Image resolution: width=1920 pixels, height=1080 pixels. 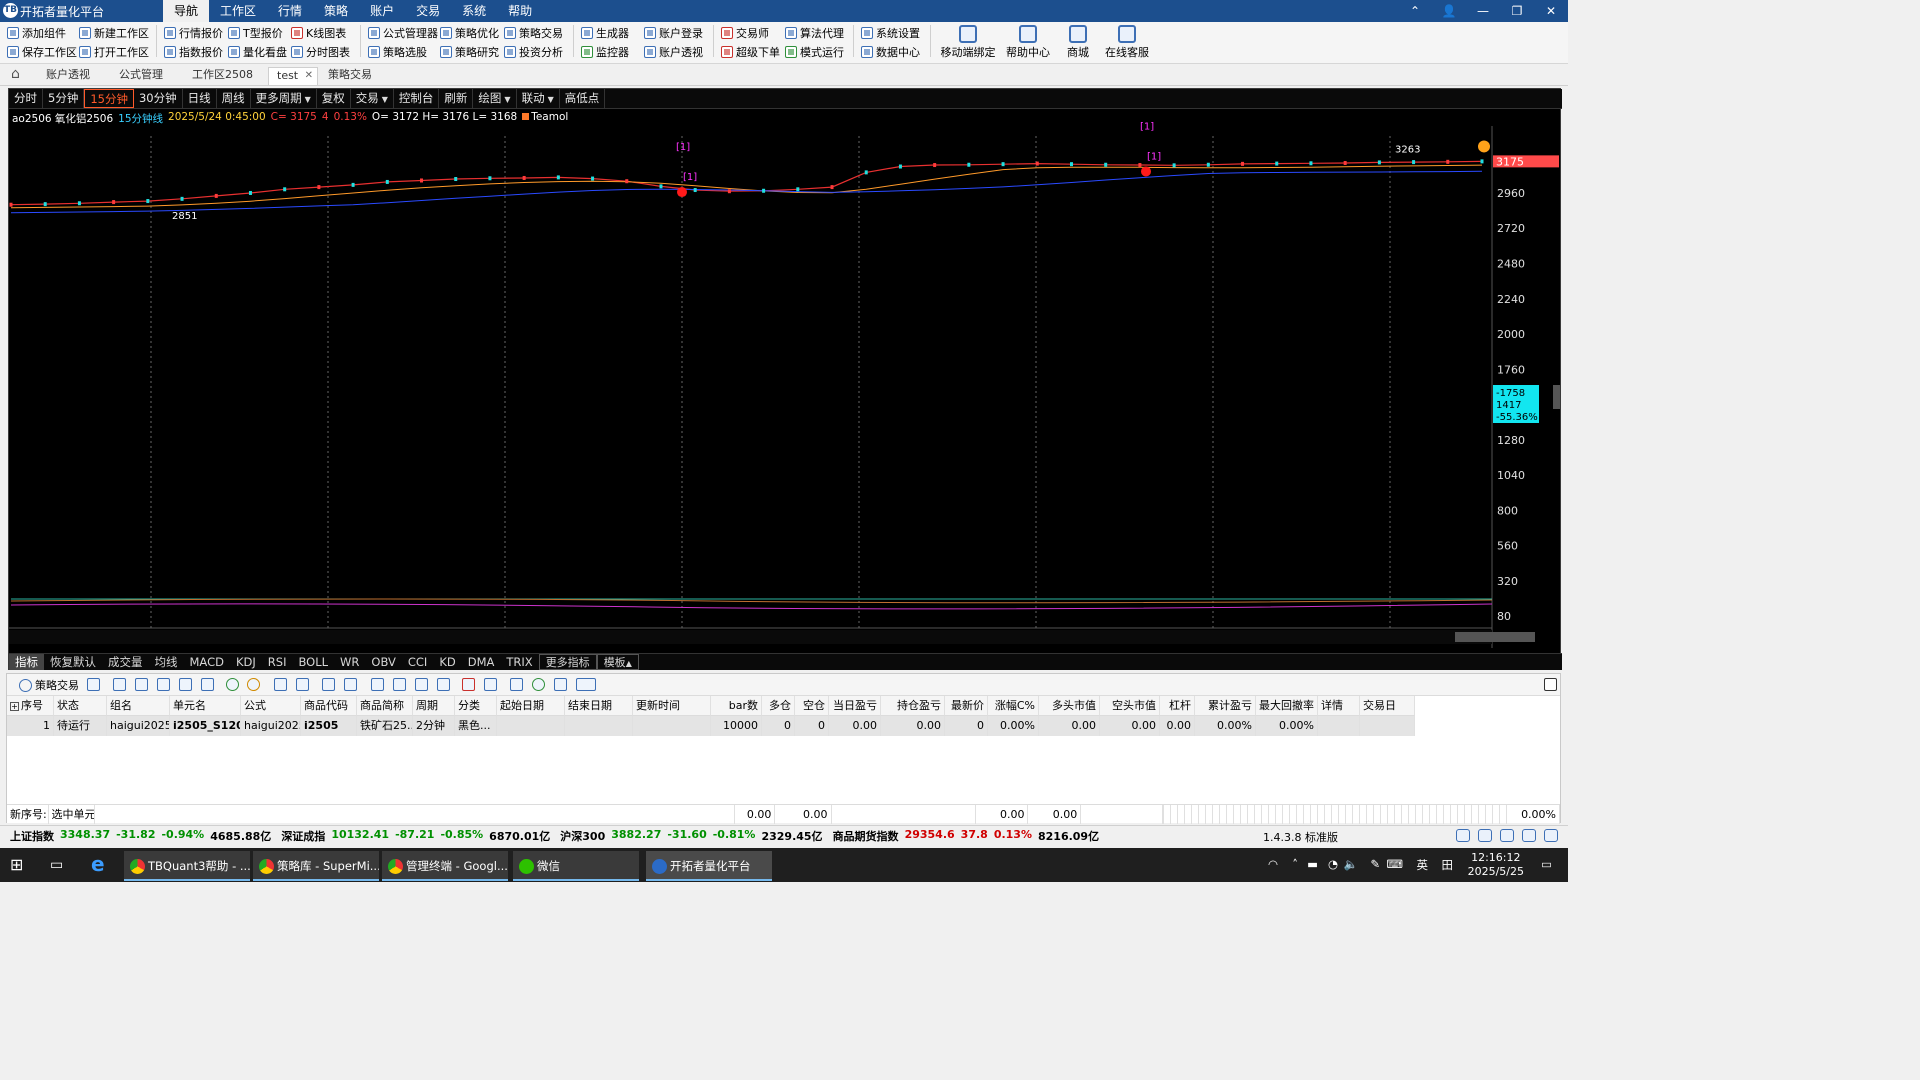 I want to click on indicator-dma: DMA, so click(x=481, y=662).